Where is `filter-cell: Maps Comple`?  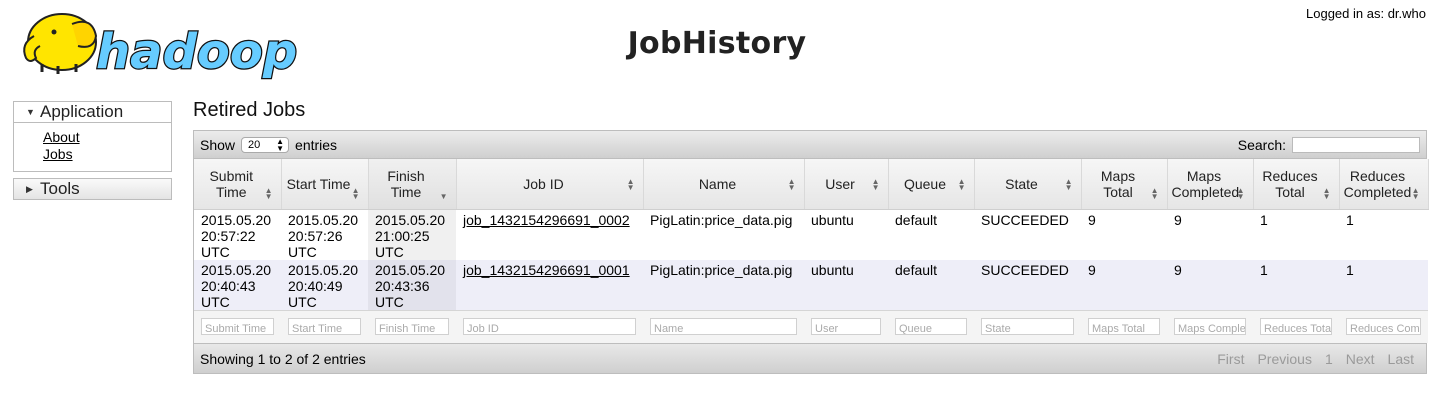
filter-cell: Maps Comple is located at coordinates (1210, 326).